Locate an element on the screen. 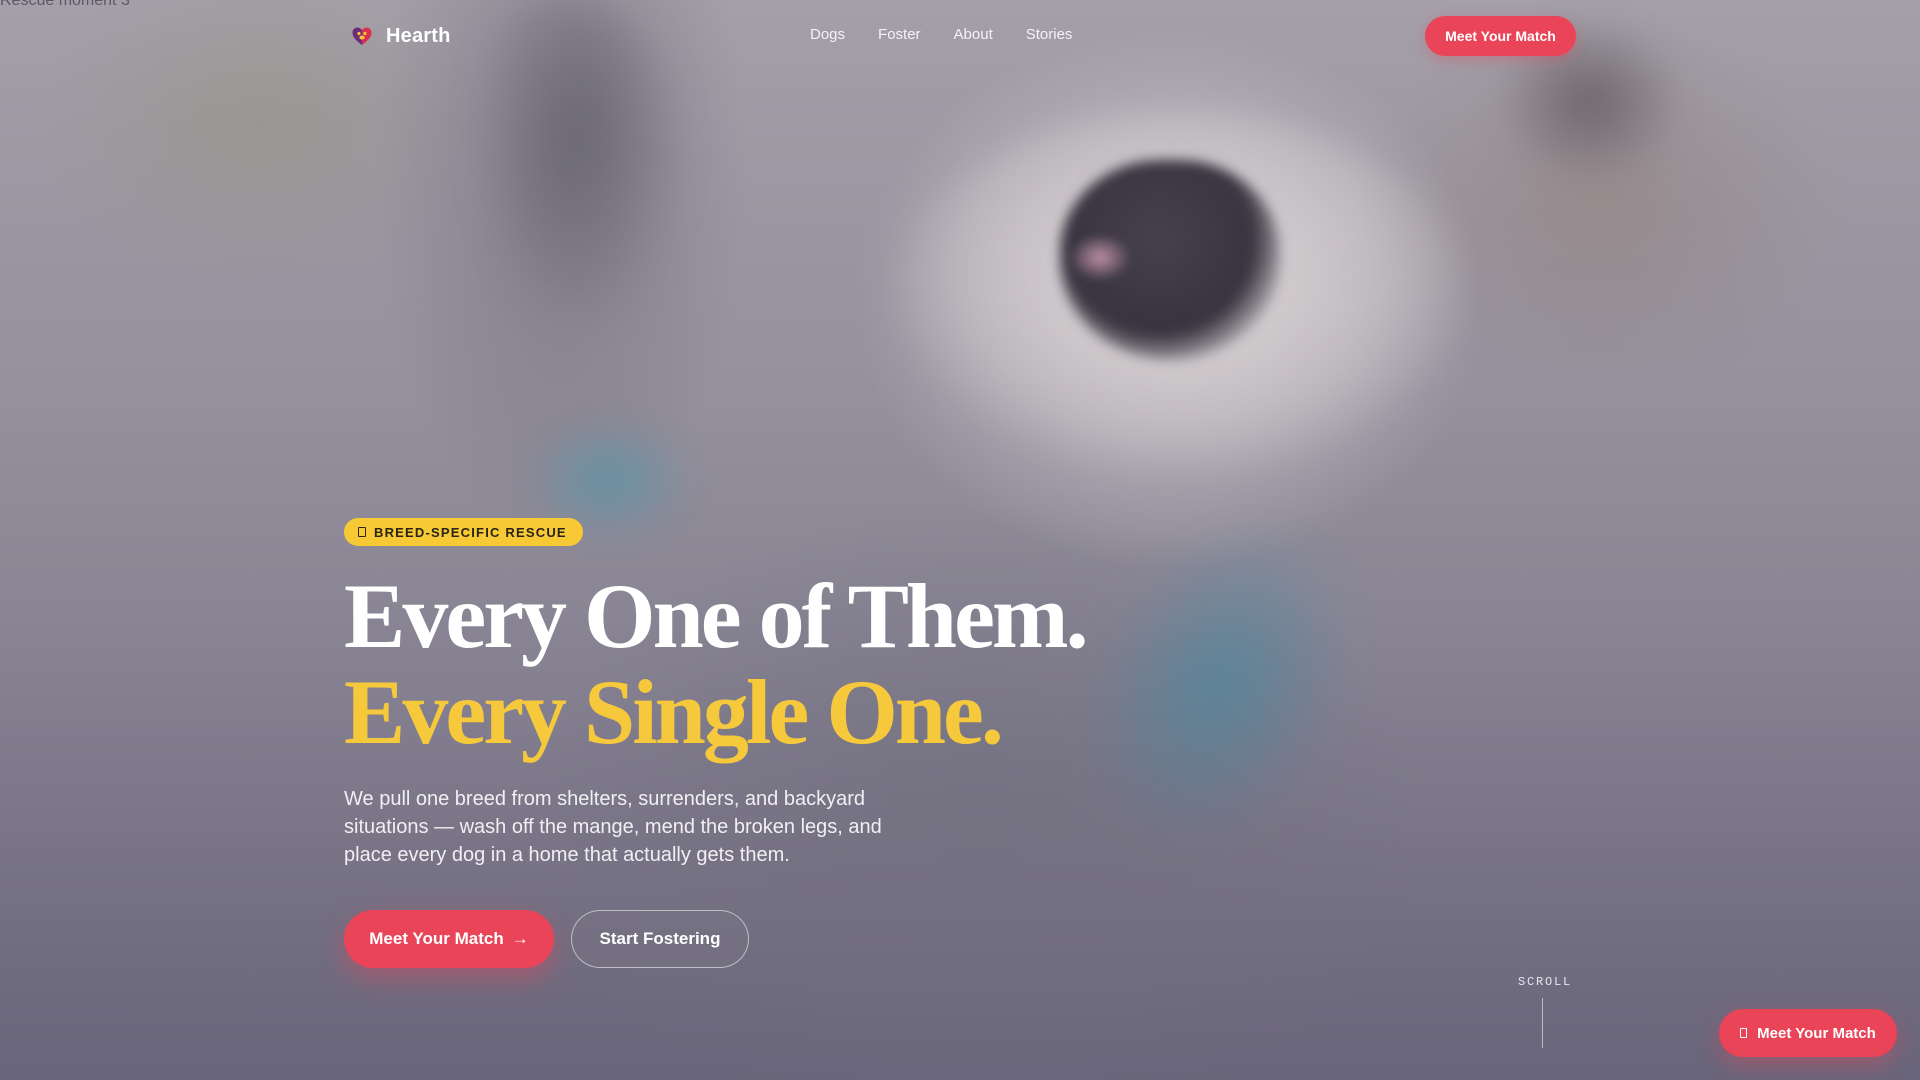 This screenshot has height=1080, width=1920. nav-link-stories: Stories is located at coordinates (1049, 34).